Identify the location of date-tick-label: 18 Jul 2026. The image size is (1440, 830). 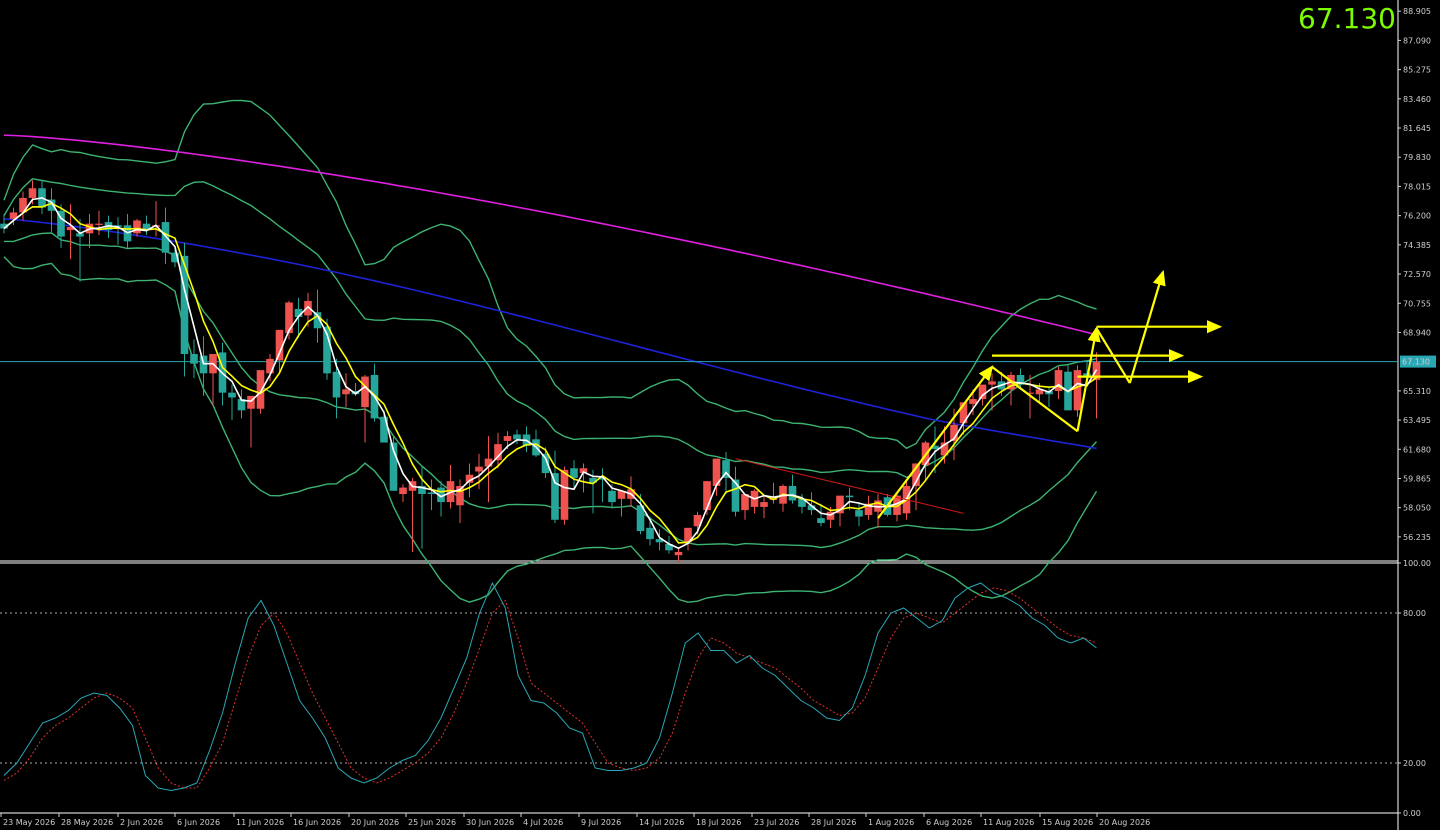
(718, 822).